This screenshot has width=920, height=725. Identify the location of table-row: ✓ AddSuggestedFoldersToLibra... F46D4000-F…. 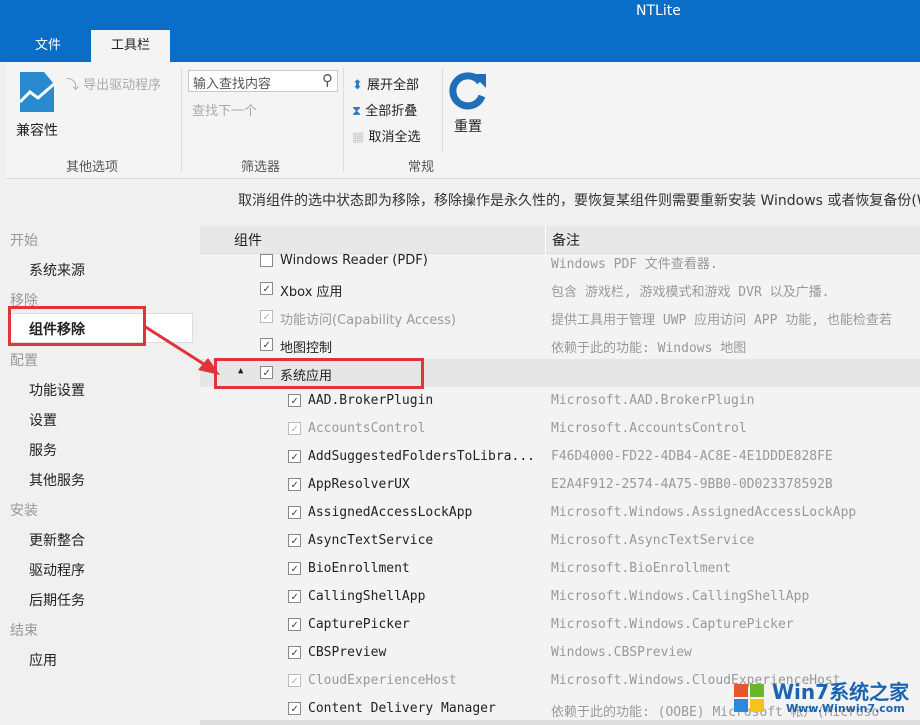
(560, 457).